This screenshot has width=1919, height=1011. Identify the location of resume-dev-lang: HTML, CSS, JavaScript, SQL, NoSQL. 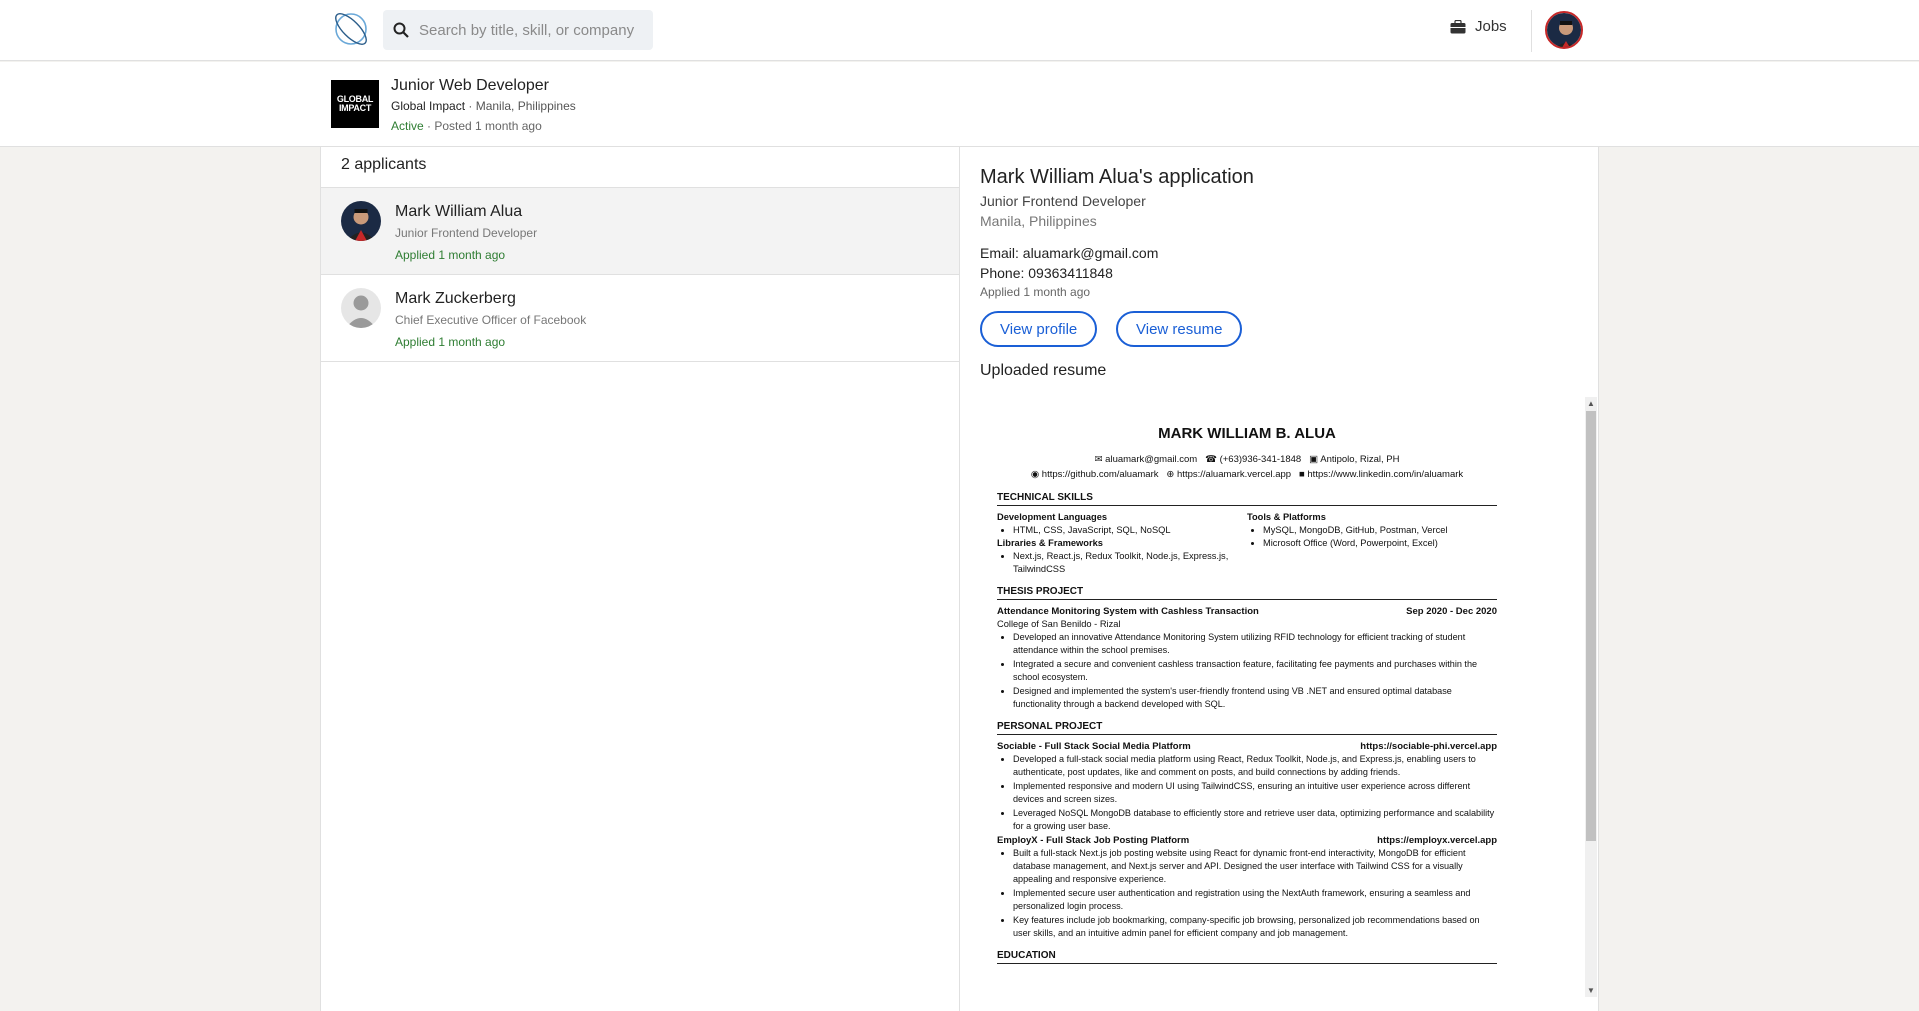
(1130, 530).